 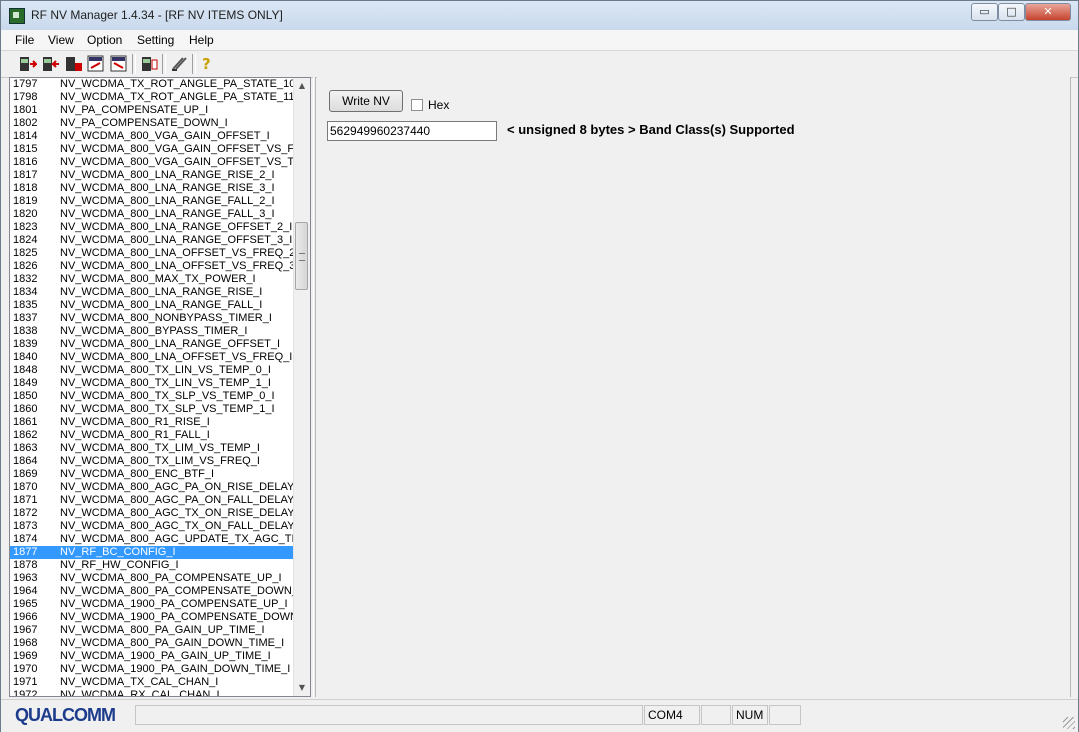 I want to click on nv-list-row: 1817 NV_WCDMA_800_LNA_RANGE_RISE_2_I, so click(x=152, y=175).